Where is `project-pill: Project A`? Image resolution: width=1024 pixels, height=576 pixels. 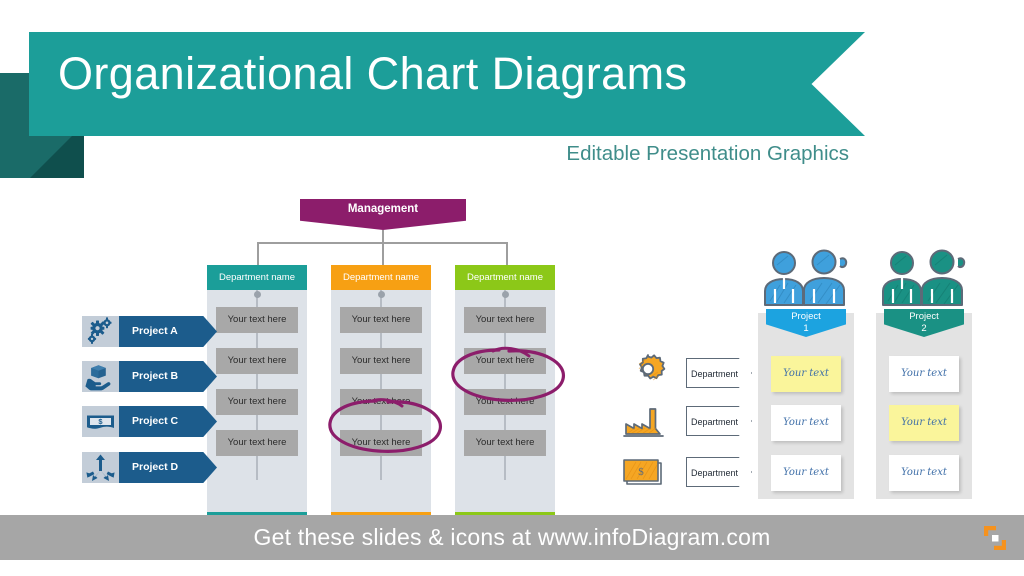 project-pill: Project A is located at coordinates (168, 331).